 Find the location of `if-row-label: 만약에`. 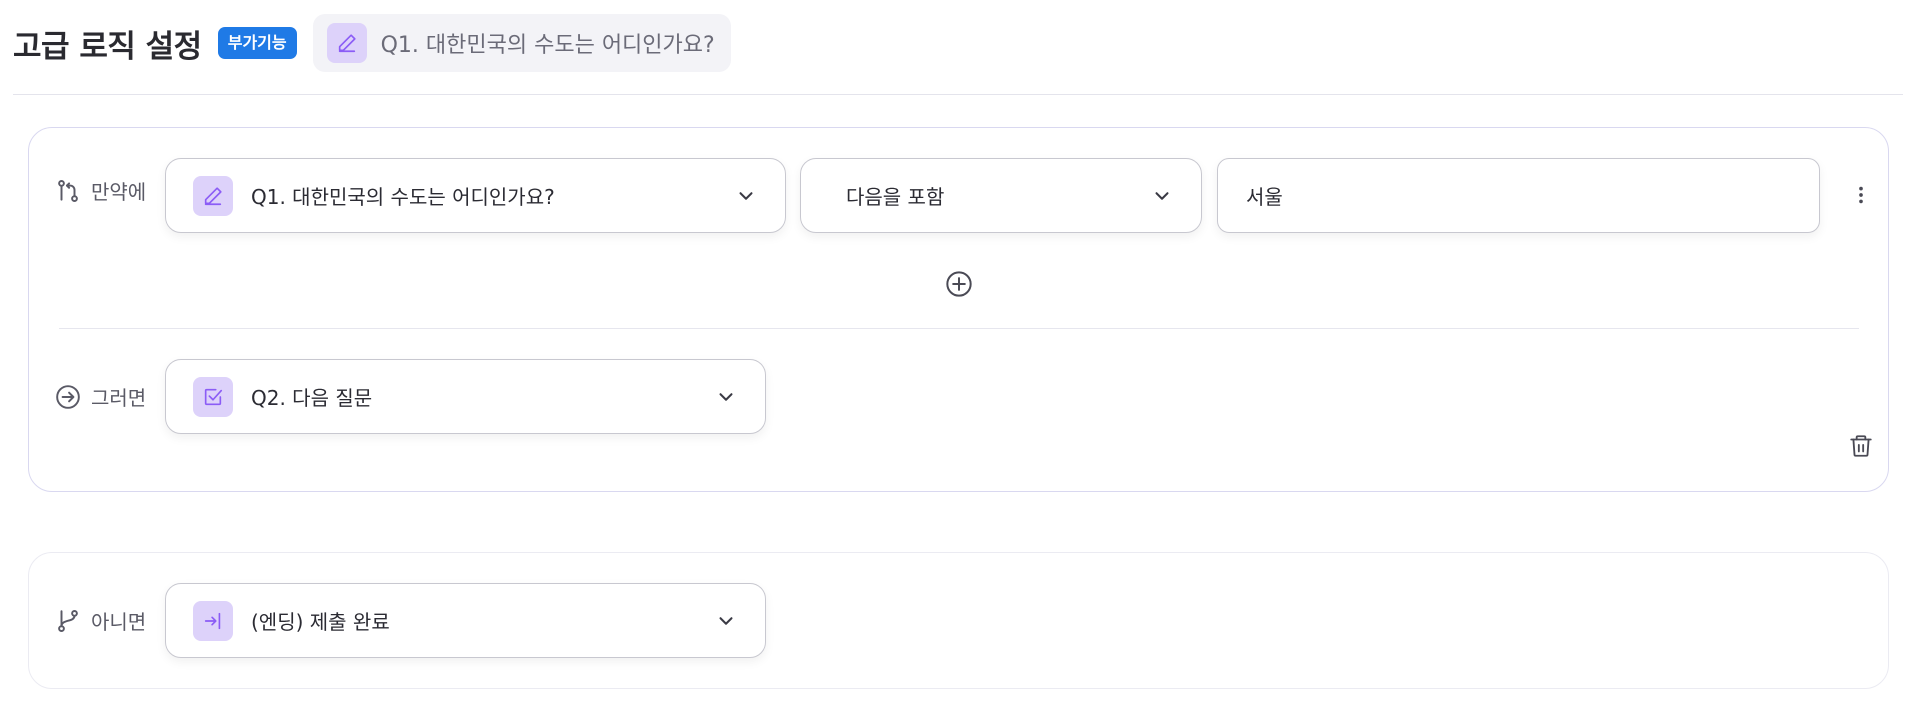

if-row-label: 만약에 is located at coordinates (100, 190).